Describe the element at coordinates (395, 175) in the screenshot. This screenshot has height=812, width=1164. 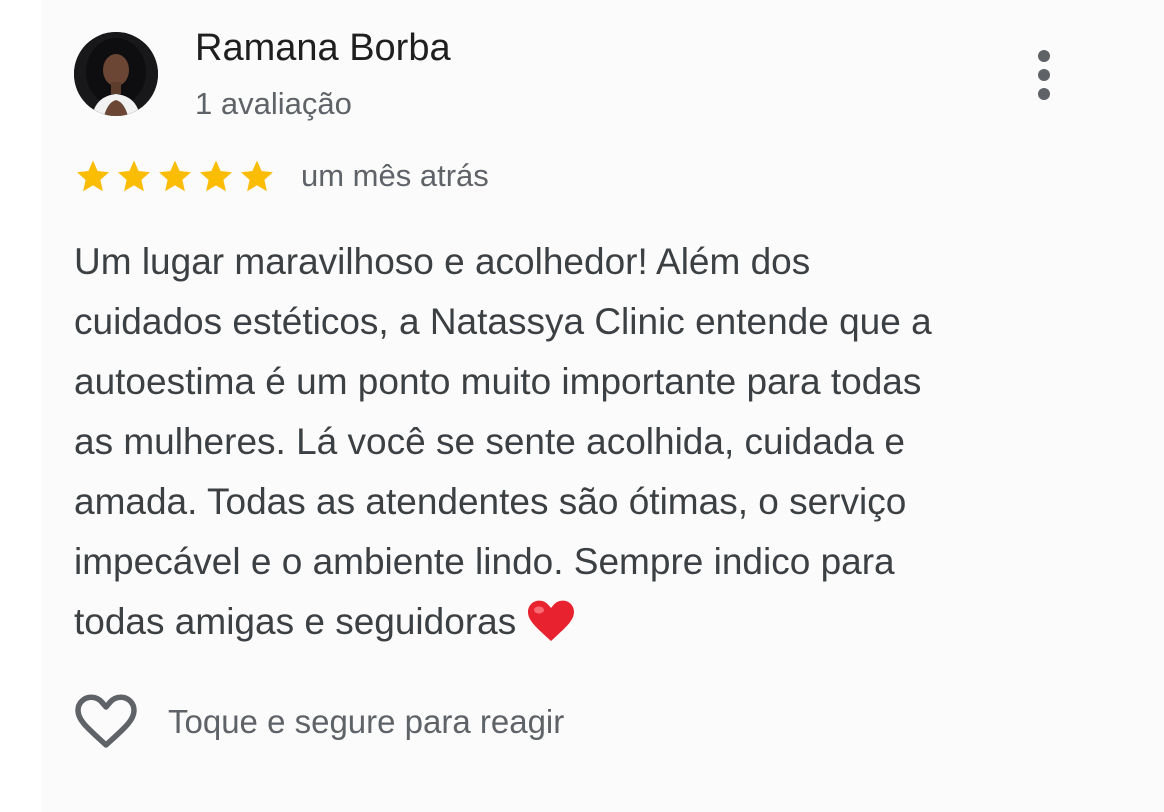
I see `review-date: um mês atrás` at that location.